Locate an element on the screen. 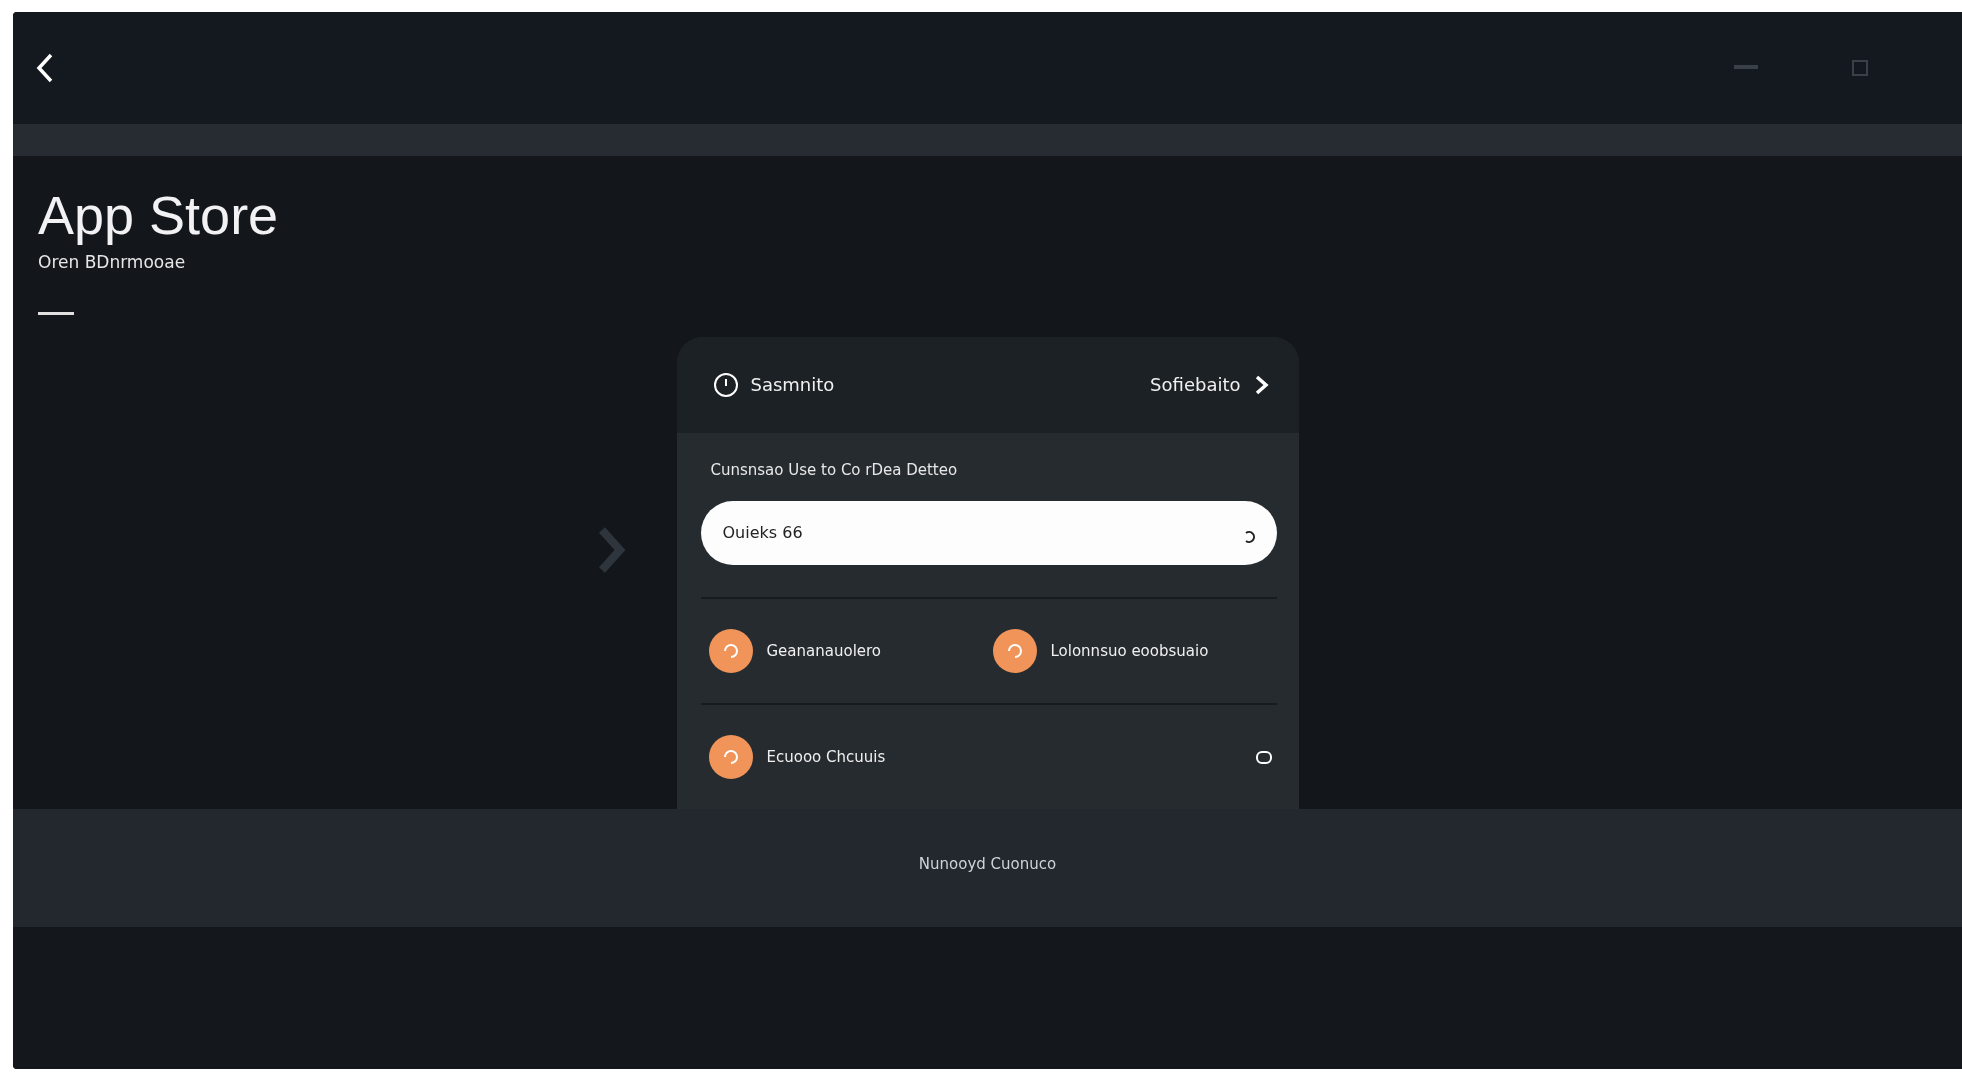 The height and width of the screenshot is (1073, 1962). loop-icon is located at coordinates (1263, 756).